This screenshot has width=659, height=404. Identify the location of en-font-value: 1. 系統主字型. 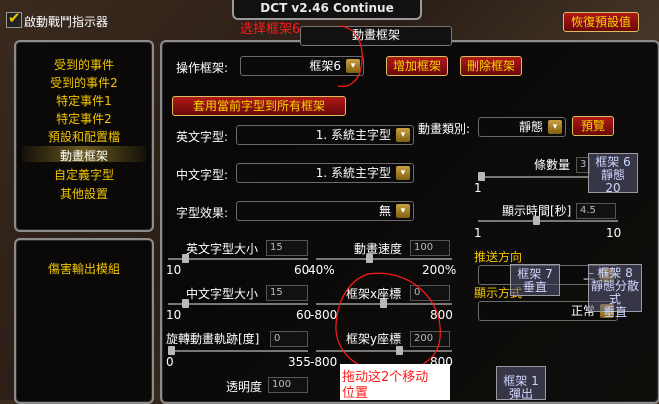
(353, 135).